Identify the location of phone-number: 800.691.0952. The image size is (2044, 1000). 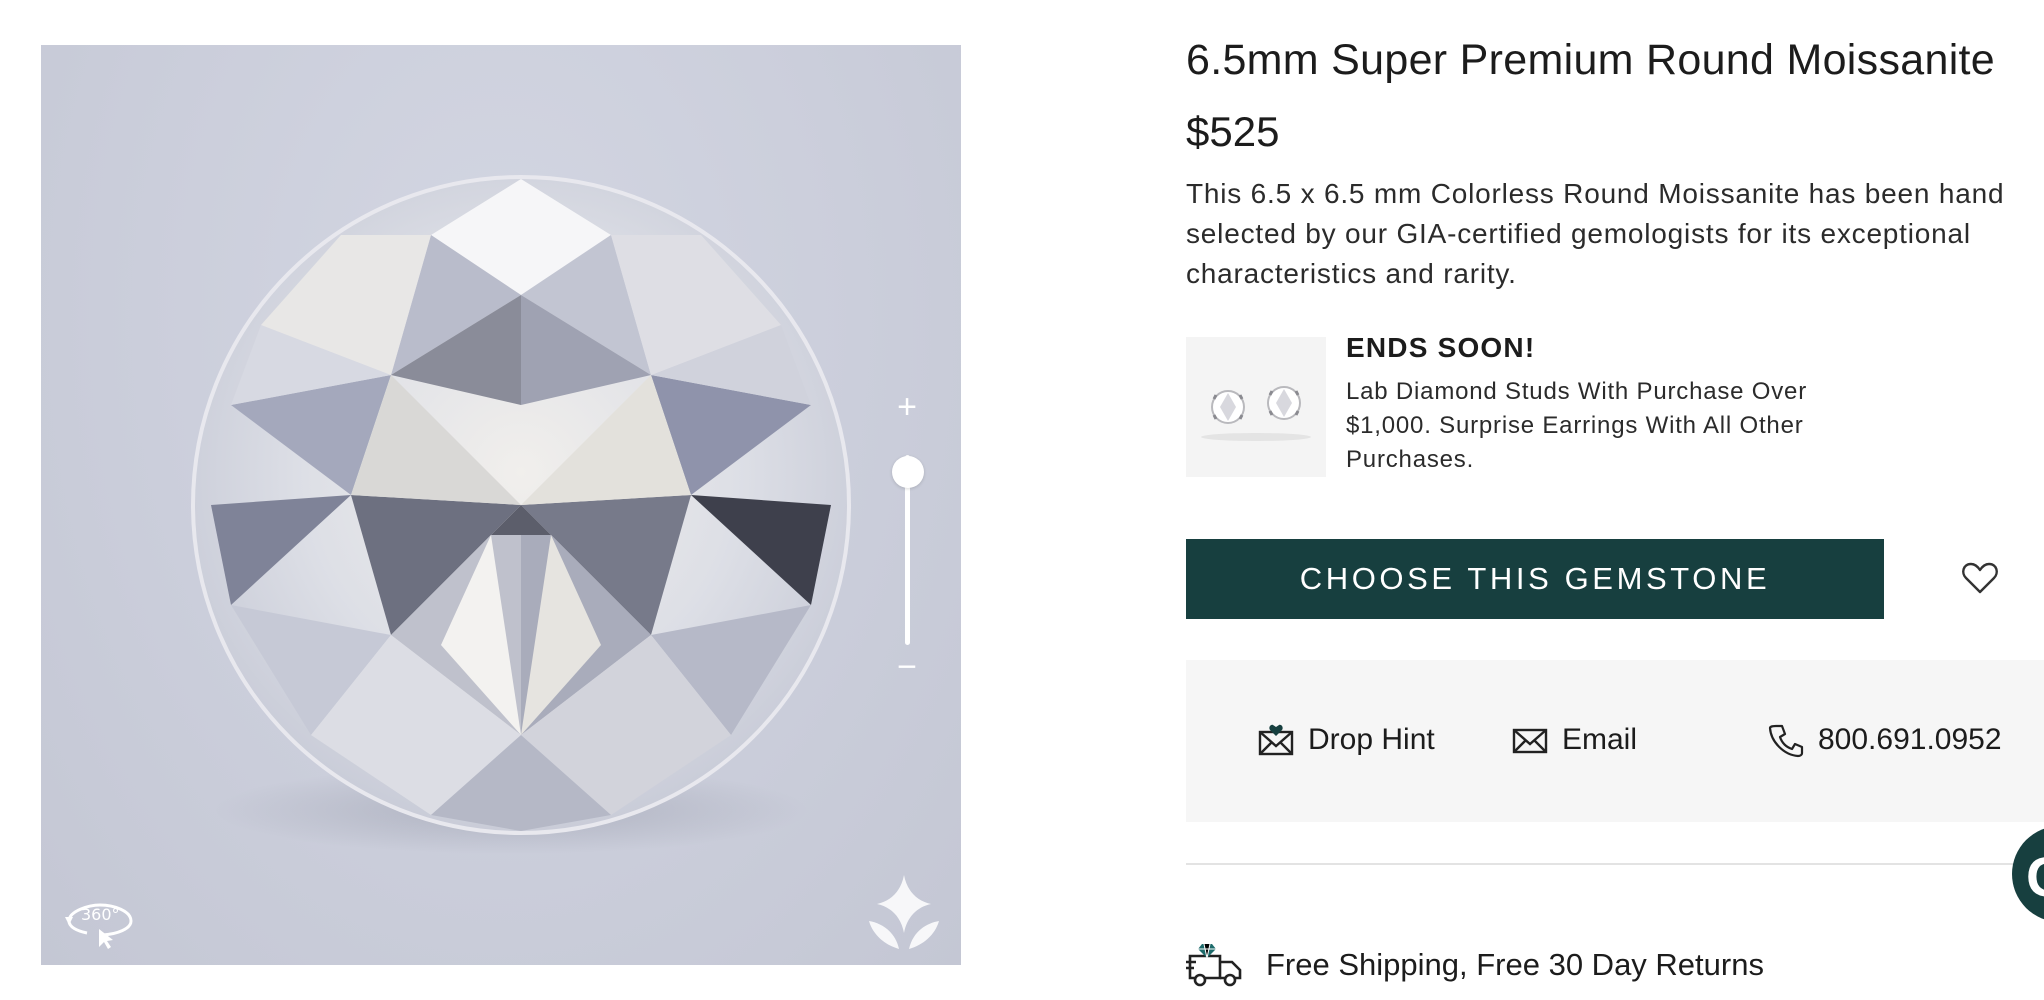
(1910, 739).